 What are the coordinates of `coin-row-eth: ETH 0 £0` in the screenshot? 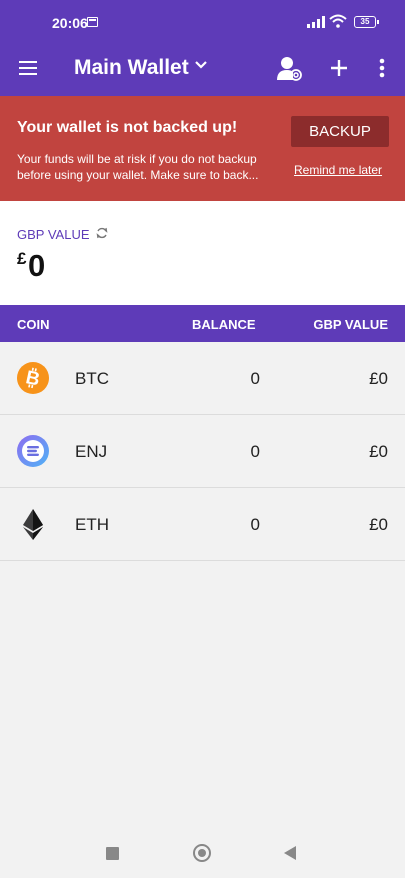 It's located at (202, 524).